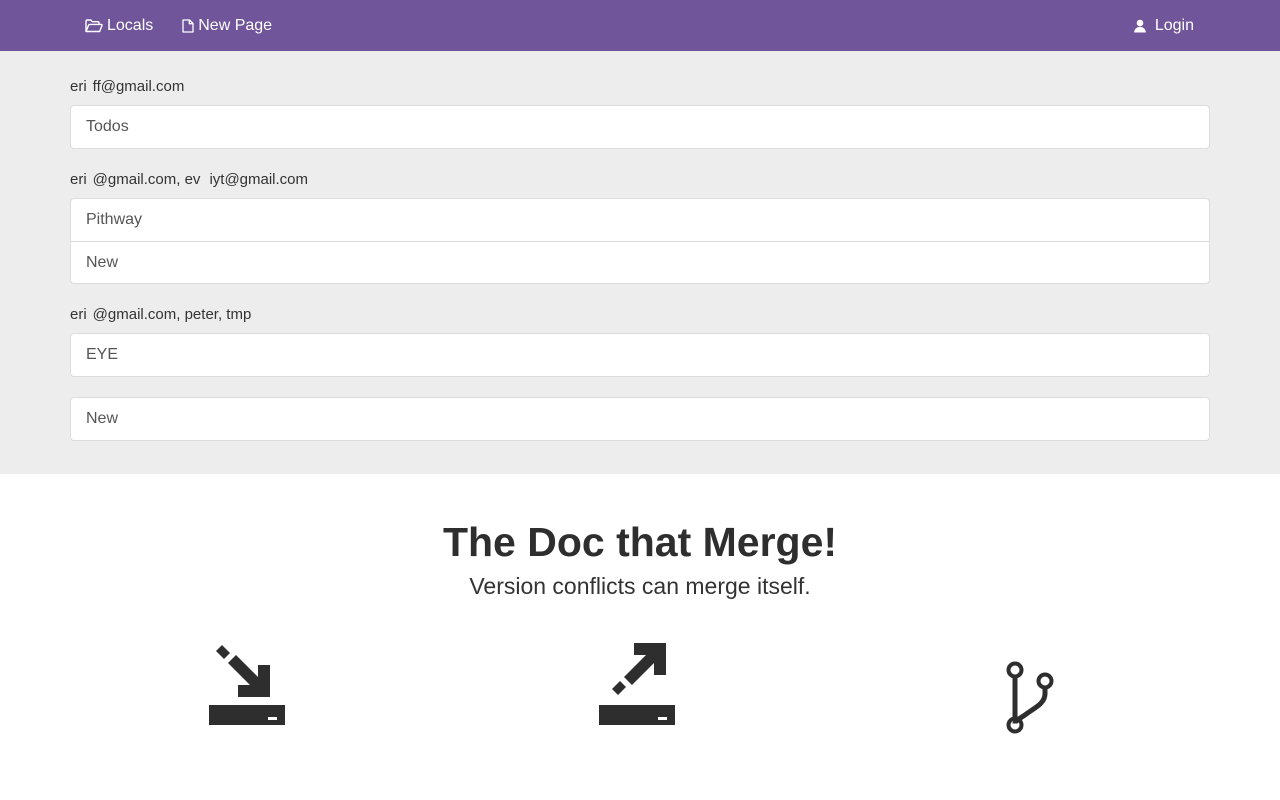 The width and height of the screenshot is (1280, 800). I want to click on document-item: New, so click(640, 262).